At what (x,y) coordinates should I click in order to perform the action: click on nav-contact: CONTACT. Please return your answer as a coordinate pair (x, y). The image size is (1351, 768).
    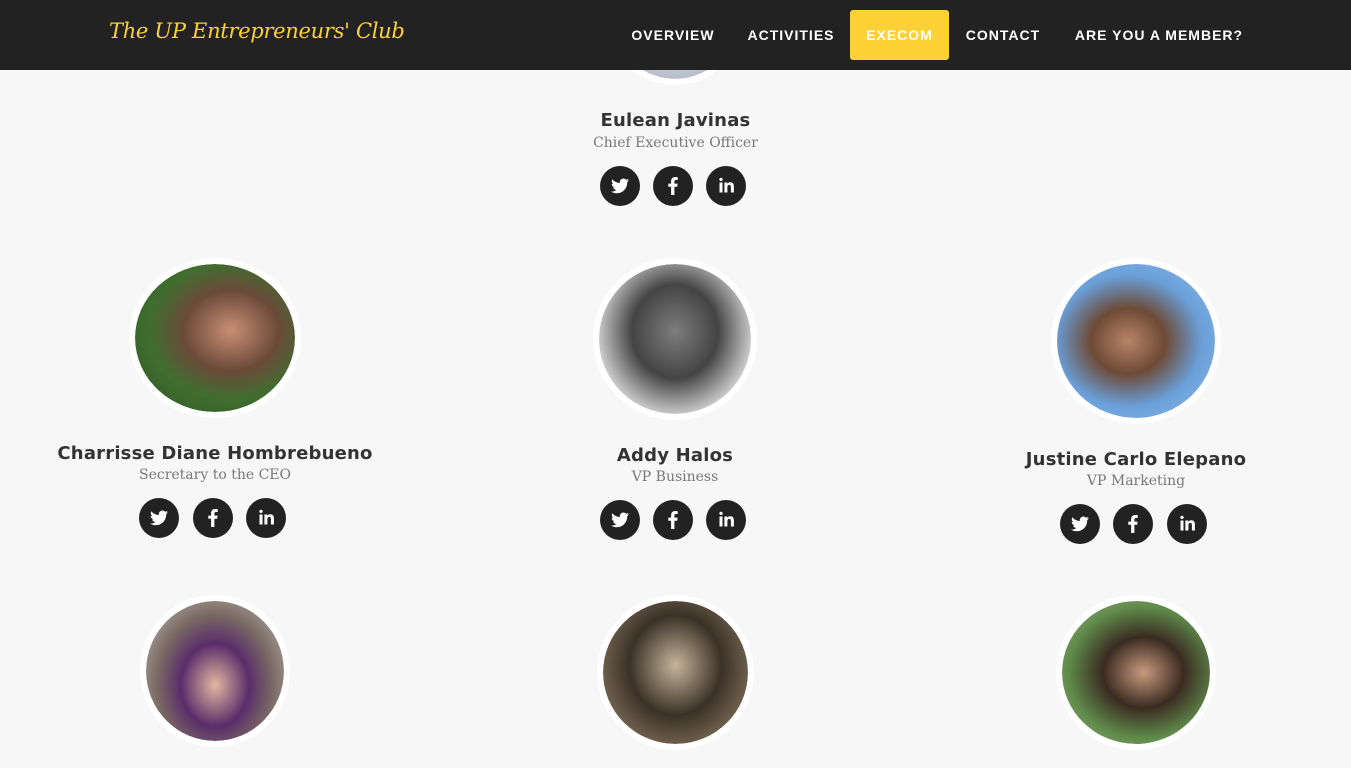
    Looking at the image, I should click on (1003, 35).